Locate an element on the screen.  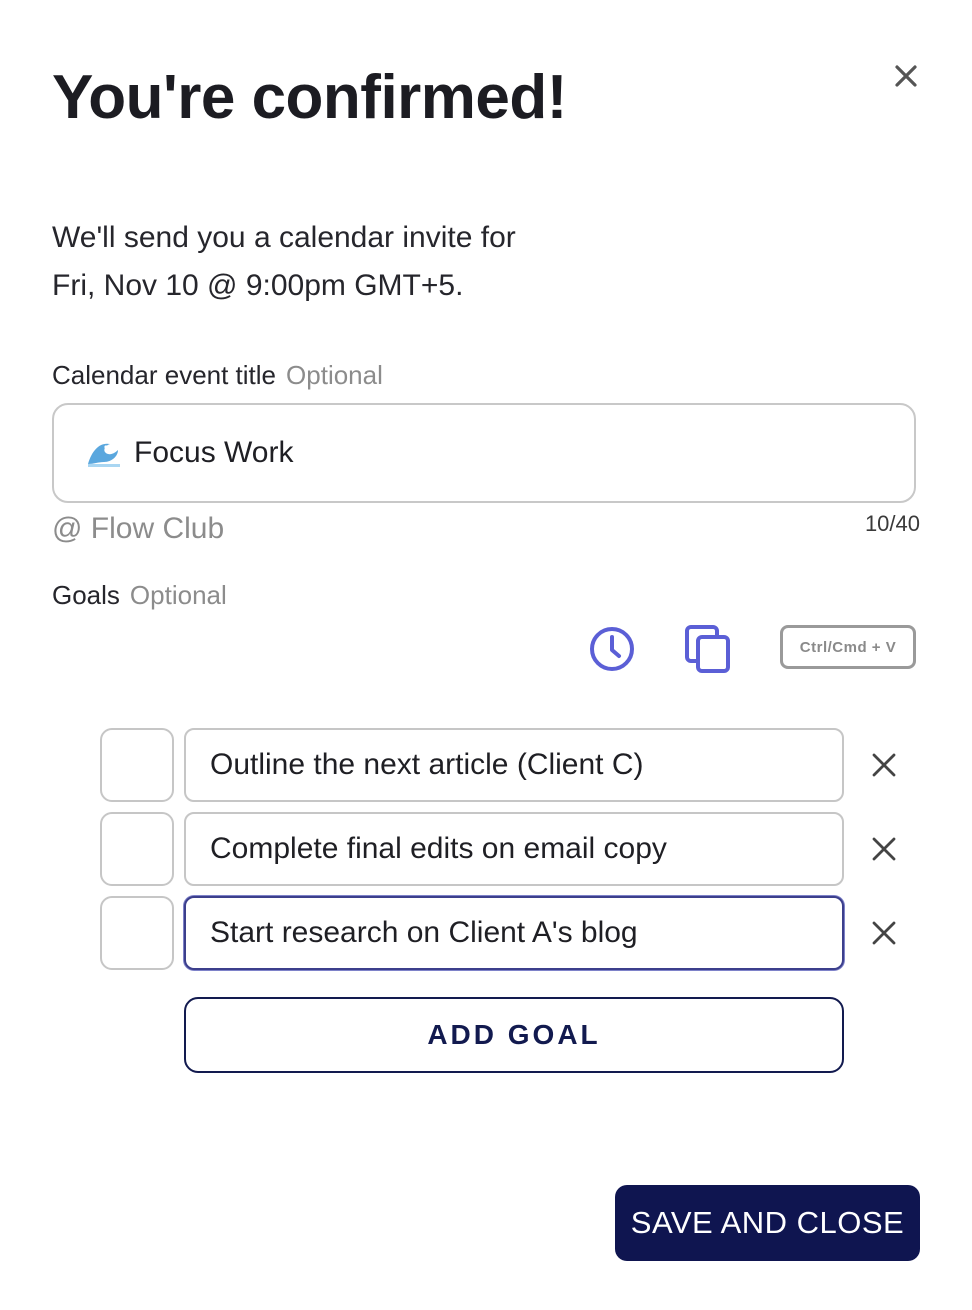
goal-input: Start research on Client A's blog is located at coordinates (514, 933).